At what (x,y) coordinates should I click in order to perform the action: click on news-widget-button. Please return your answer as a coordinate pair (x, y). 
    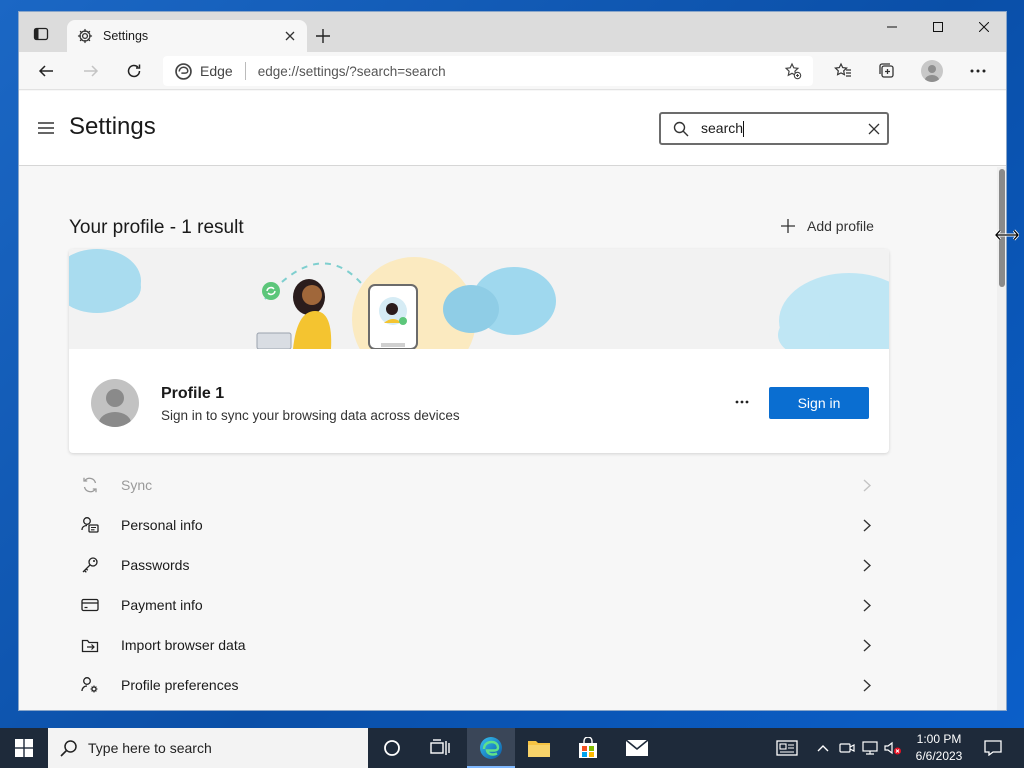
    Looking at the image, I should click on (787, 748).